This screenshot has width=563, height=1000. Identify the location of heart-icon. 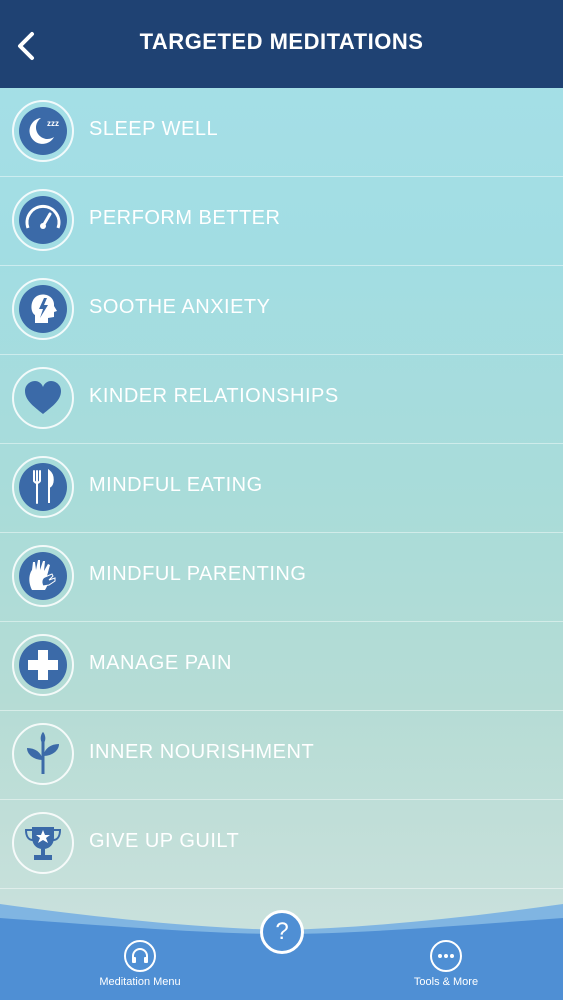
(43, 398).